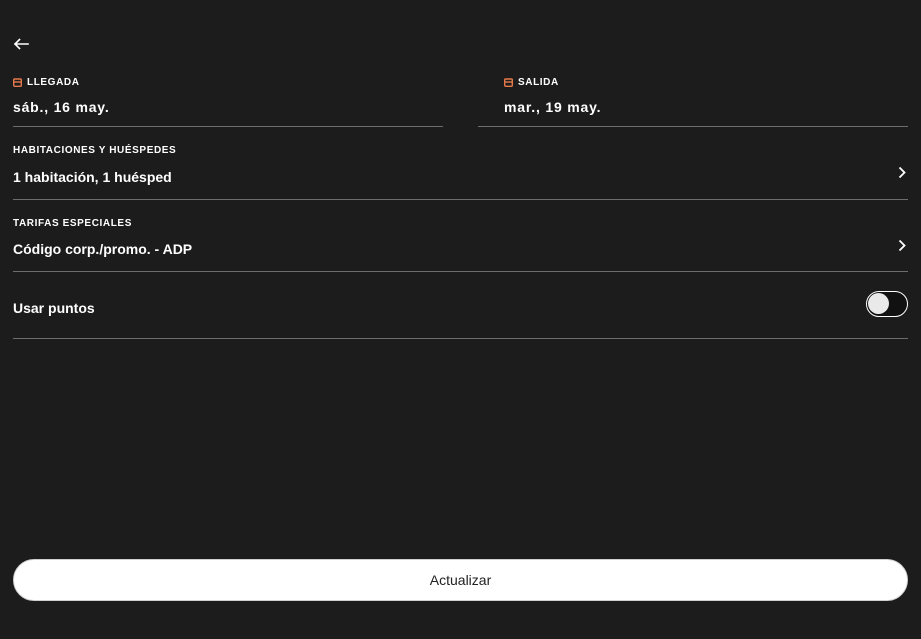 The height and width of the screenshot is (639, 921). I want to click on arrow-left-icon, so click(21, 44).